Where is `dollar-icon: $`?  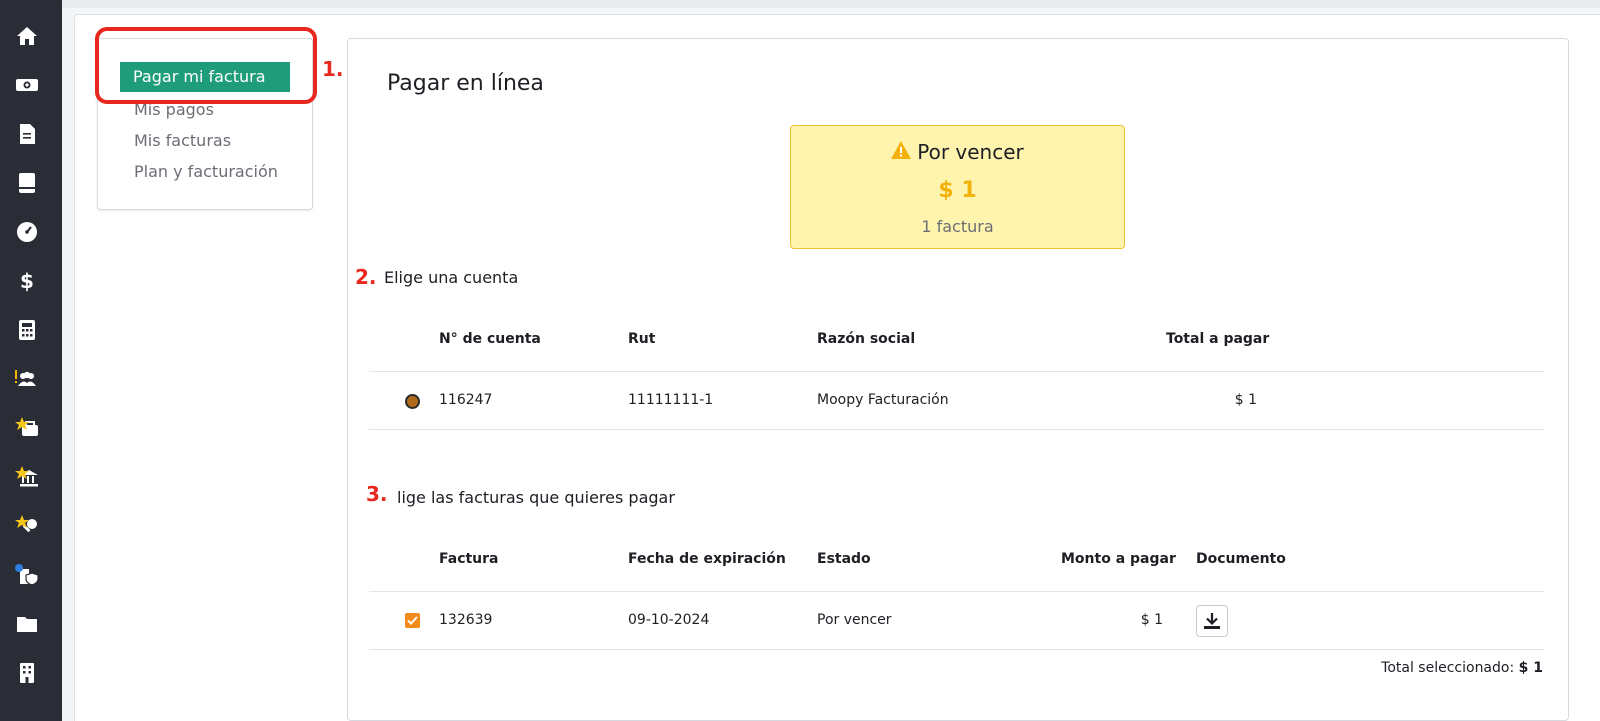 dollar-icon: $ is located at coordinates (27, 281).